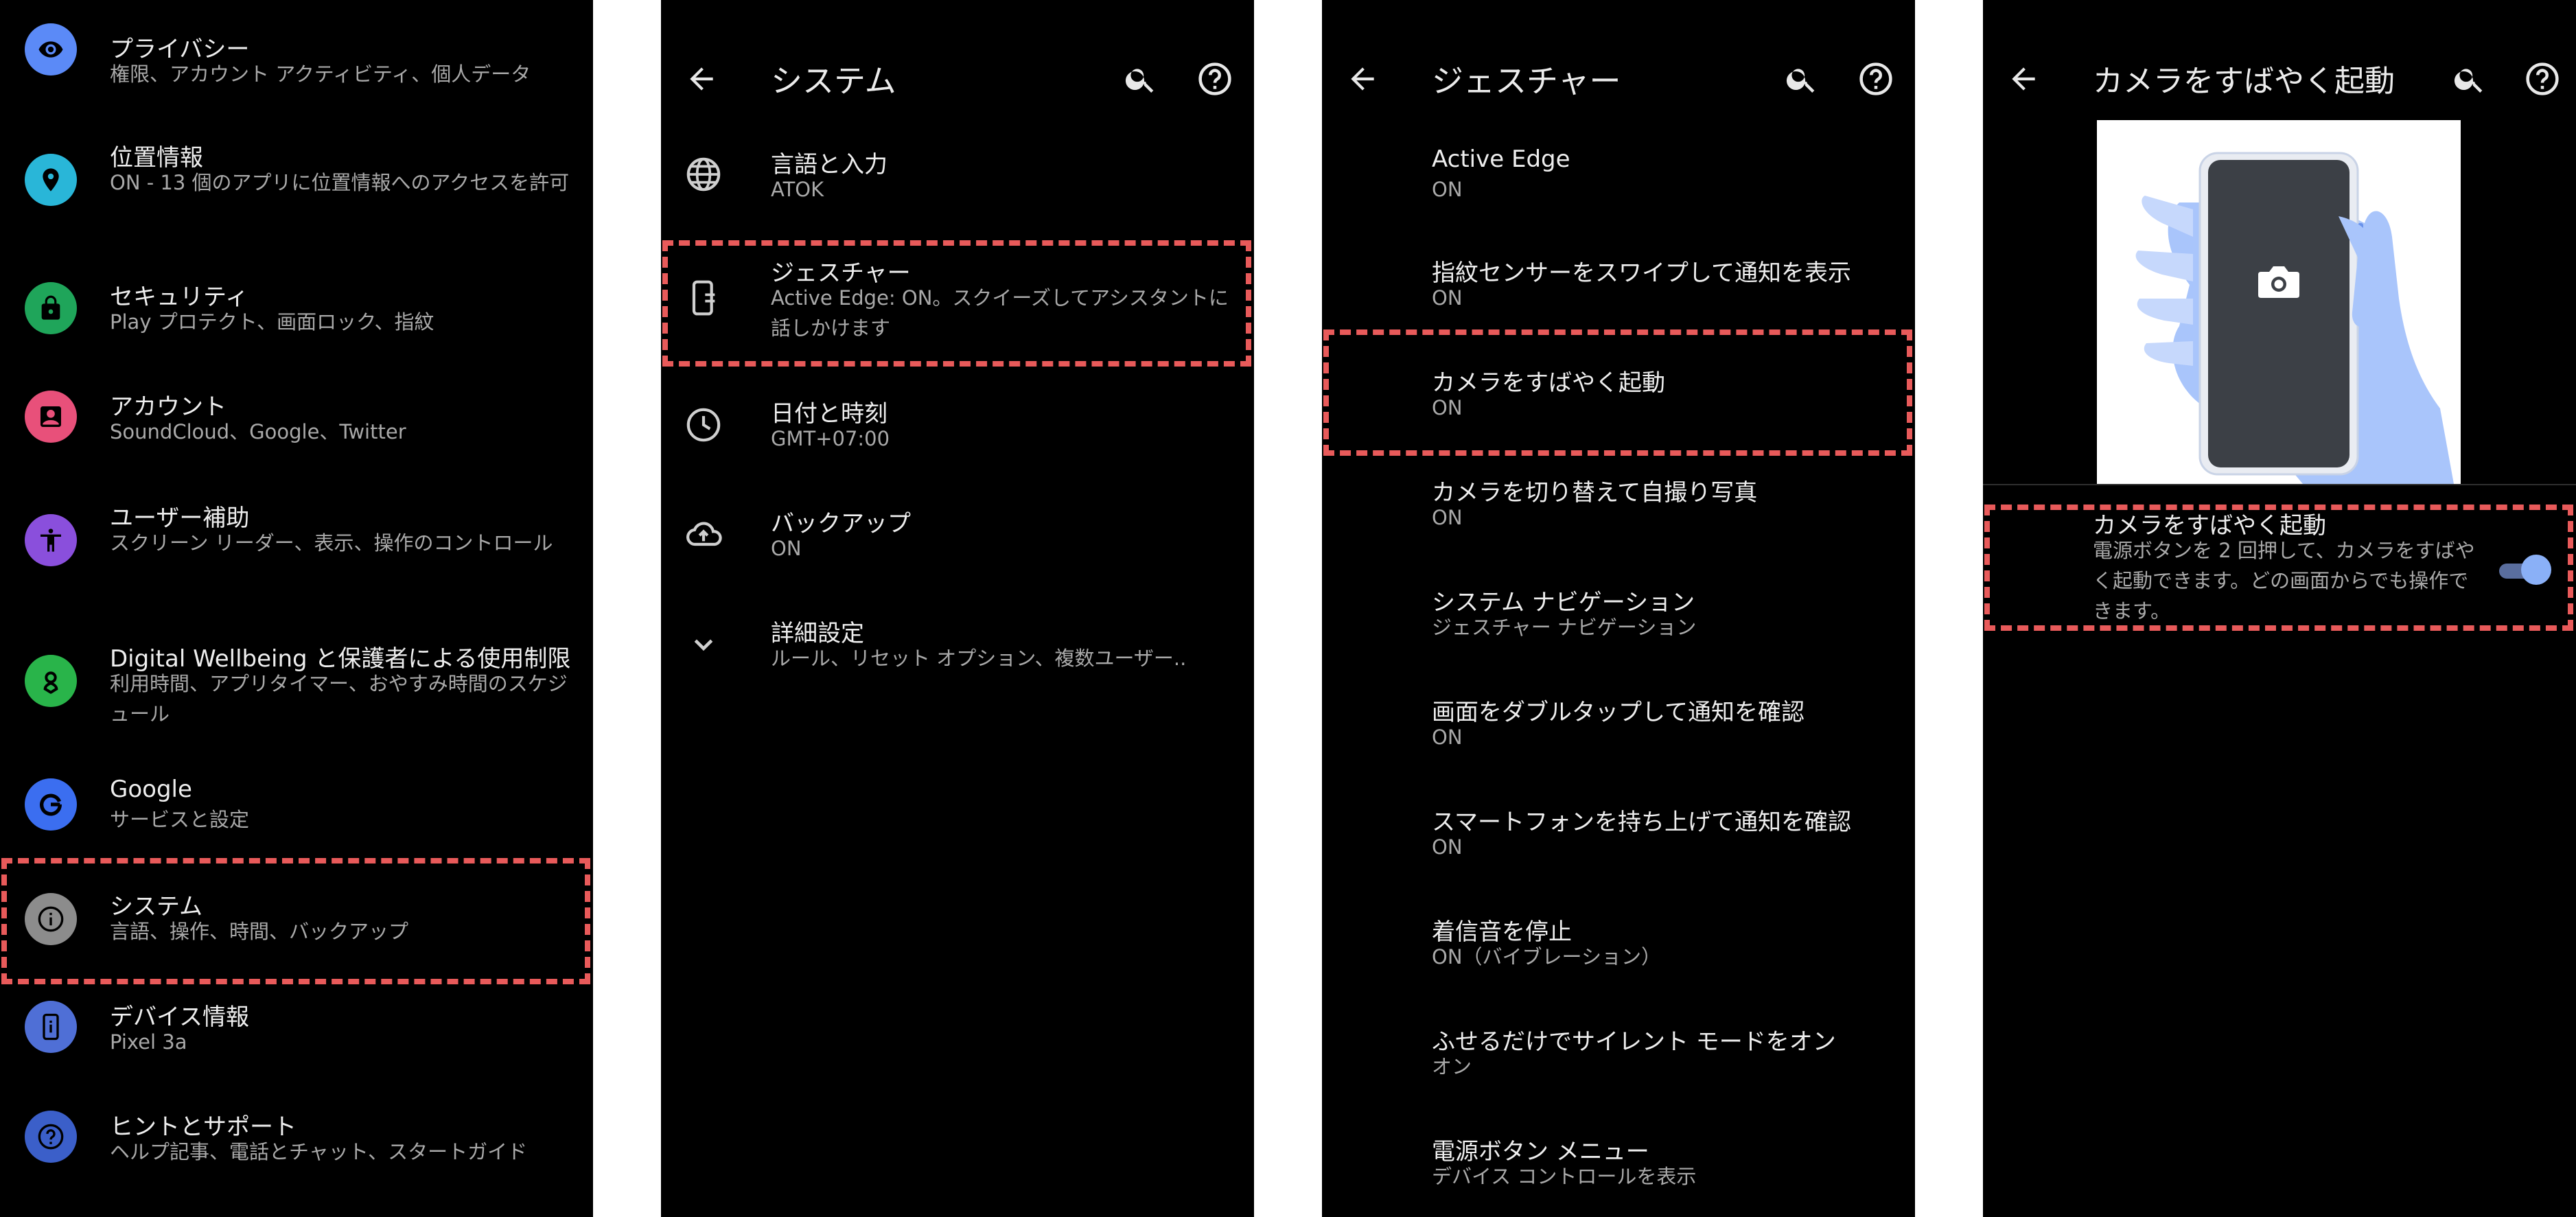 This screenshot has width=2576, height=1217. What do you see at coordinates (703, 425) in the screenshot?
I see `clock-icon` at bounding box center [703, 425].